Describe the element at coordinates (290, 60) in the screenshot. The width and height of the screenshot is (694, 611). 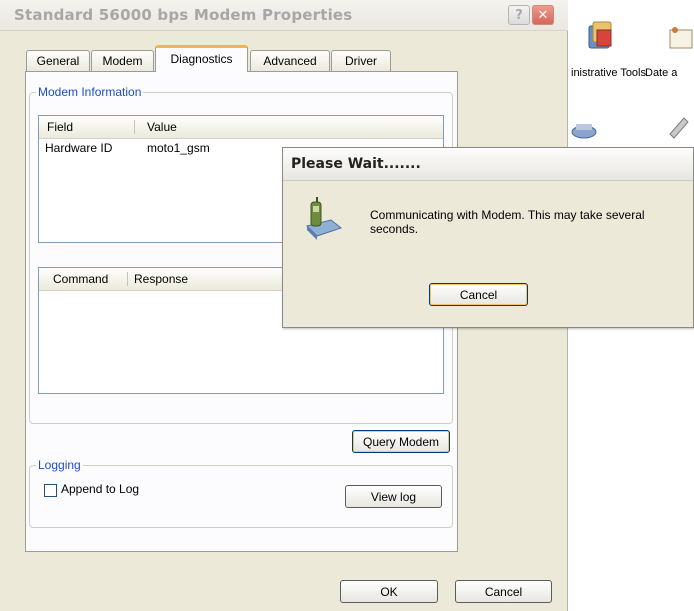
I see `tab-advanced: Advanced` at that location.